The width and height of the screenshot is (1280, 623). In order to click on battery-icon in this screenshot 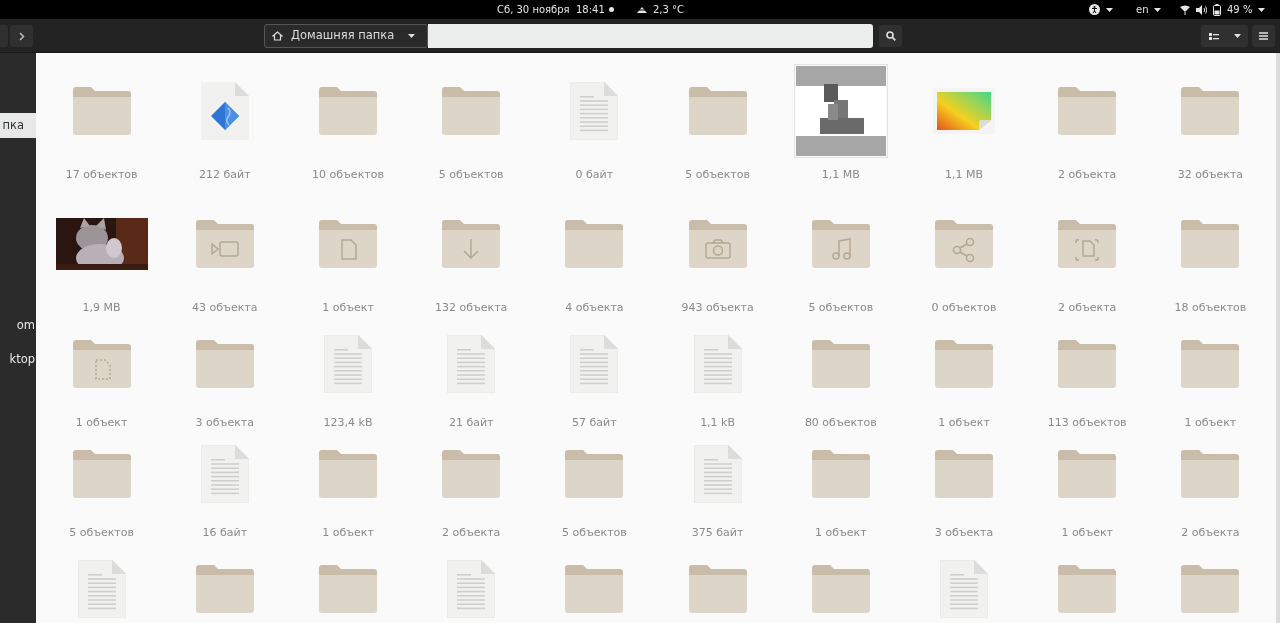, I will do `click(1217, 9)`.